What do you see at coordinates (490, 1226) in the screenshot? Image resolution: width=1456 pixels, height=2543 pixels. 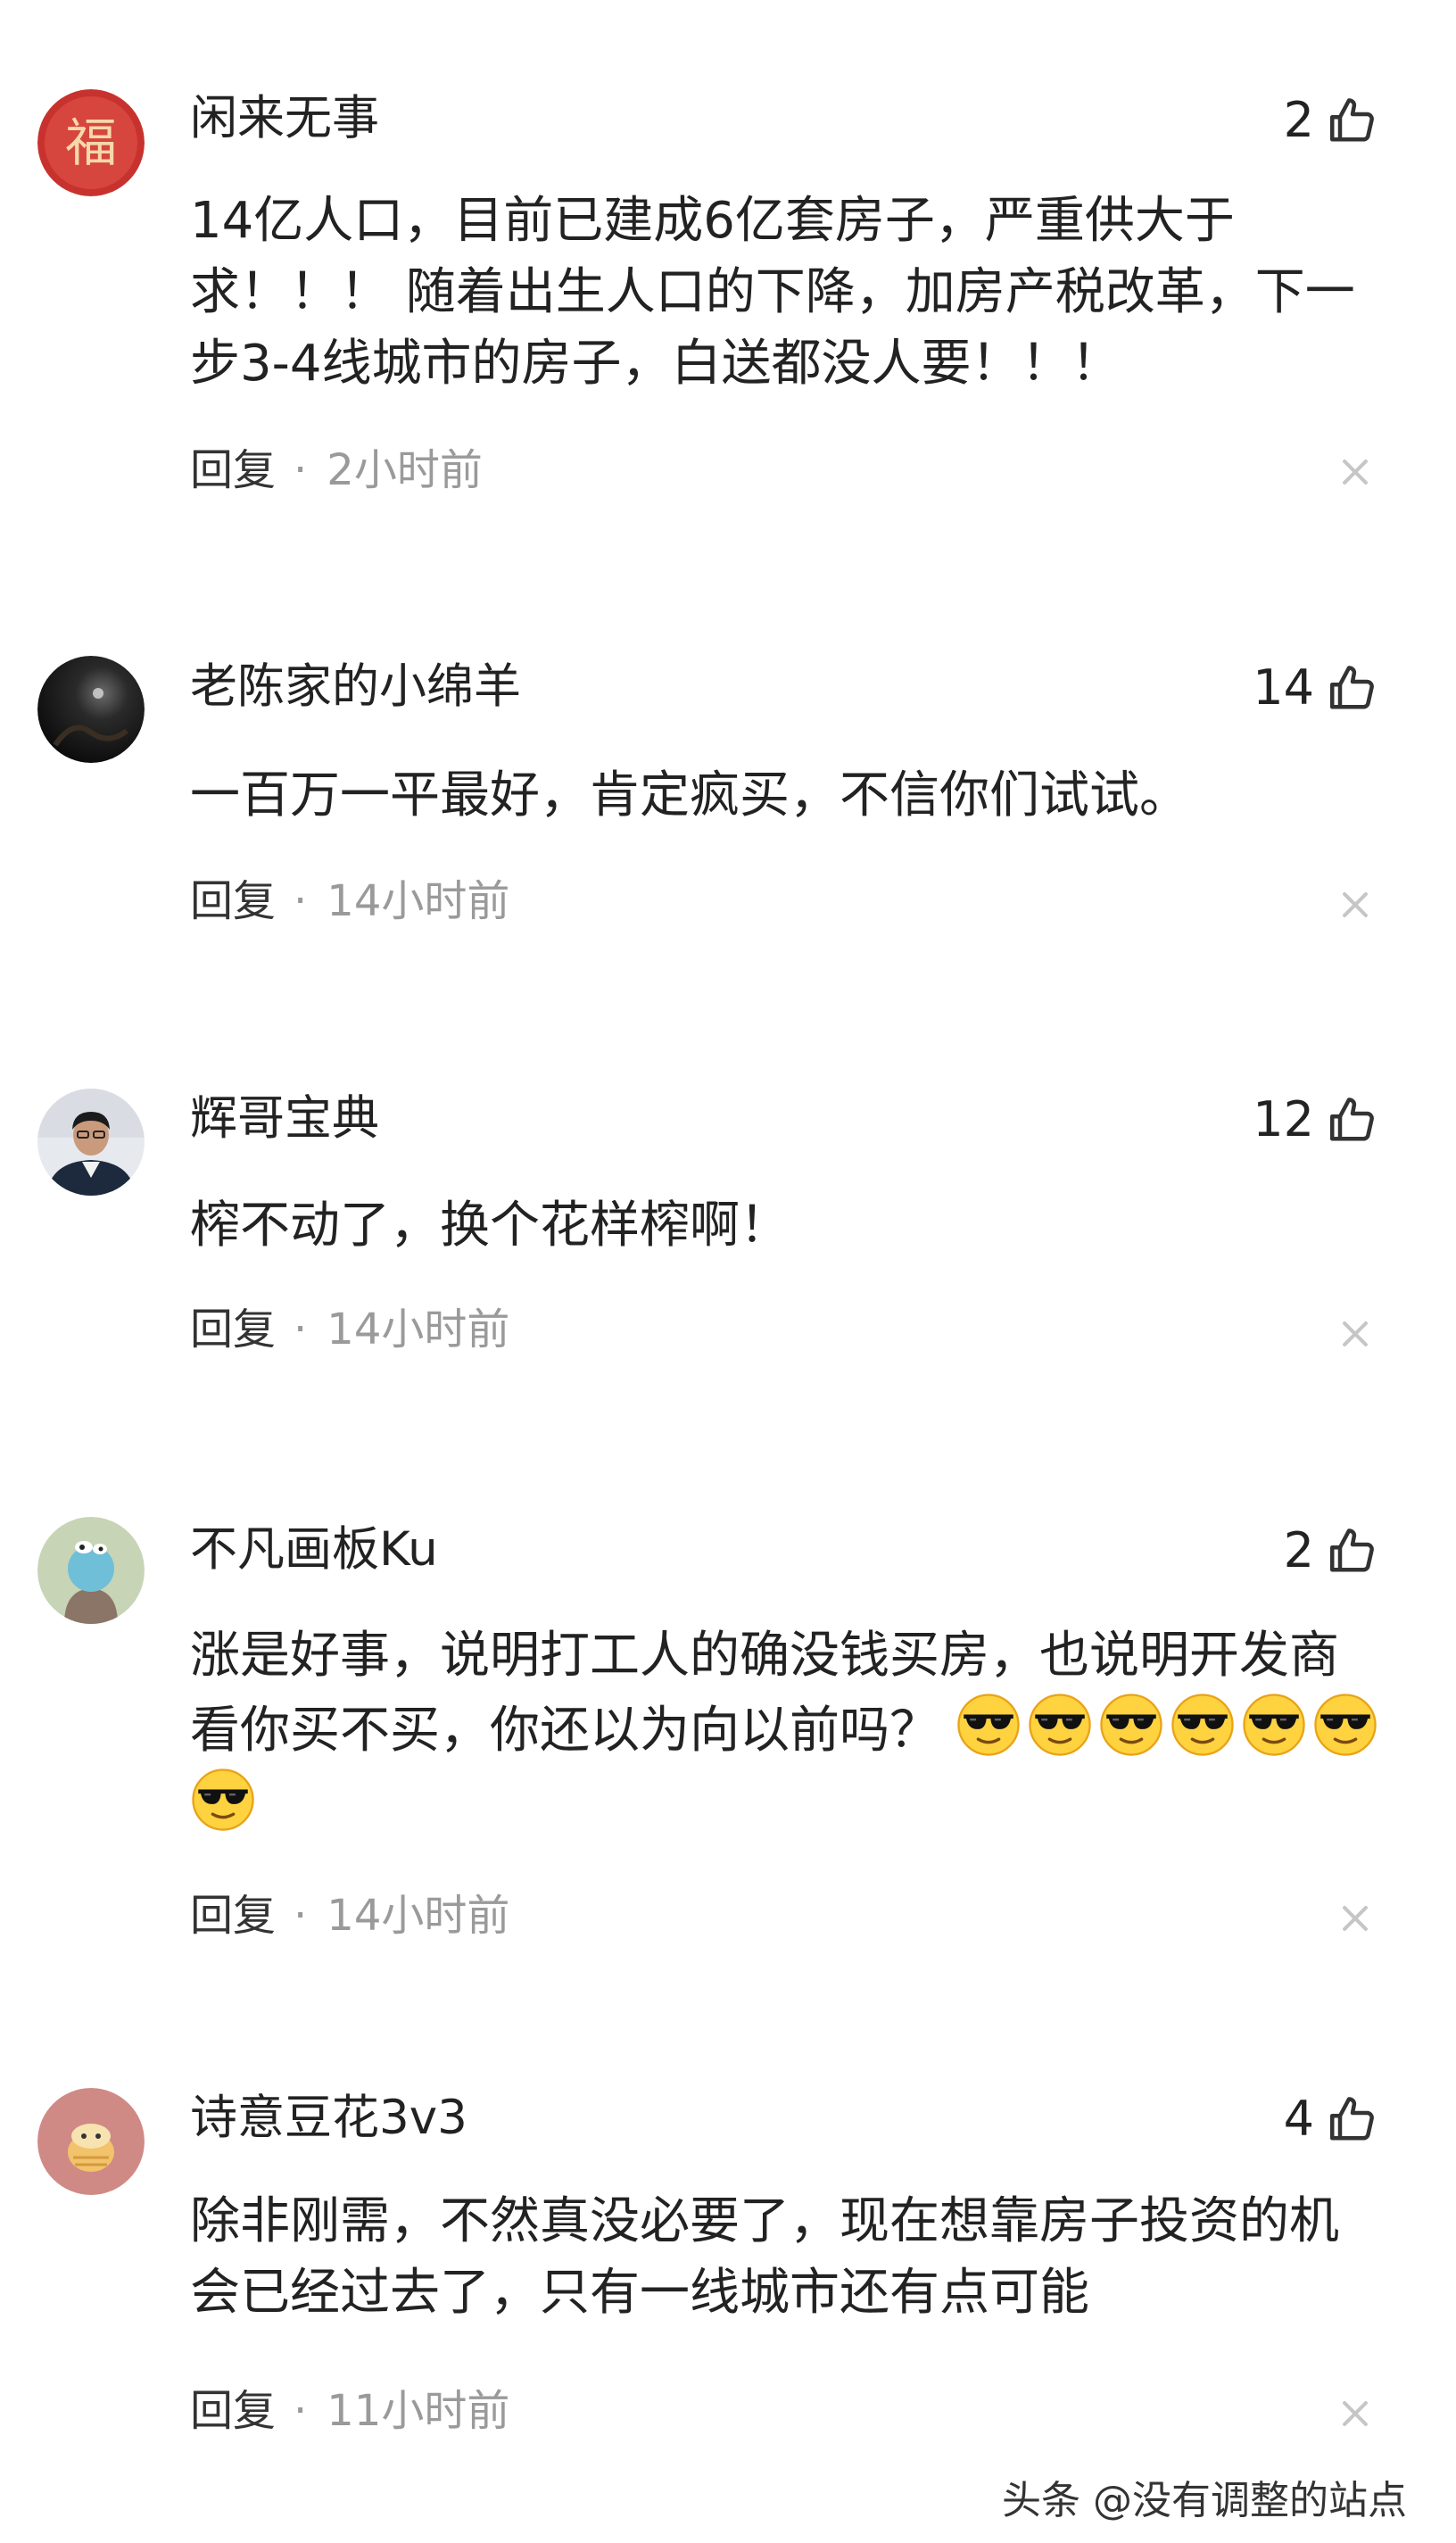 I see `comment-line: 榨不动了，换个花样榨啊！` at bounding box center [490, 1226].